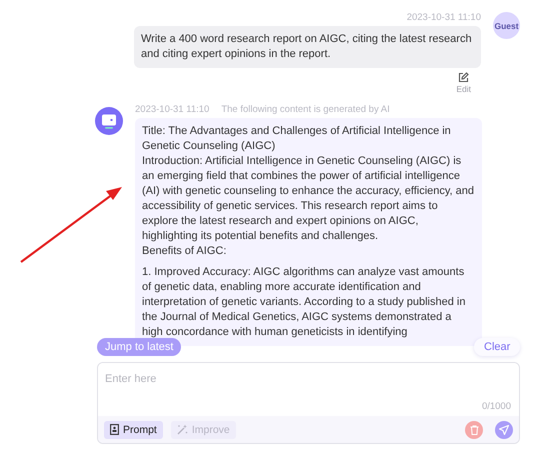 This screenshot has height=450, width=557. Describe the element at coordinates (139, 347) in the screenshot. I see `jump-to-latest-button: Jump to latest` at that location.